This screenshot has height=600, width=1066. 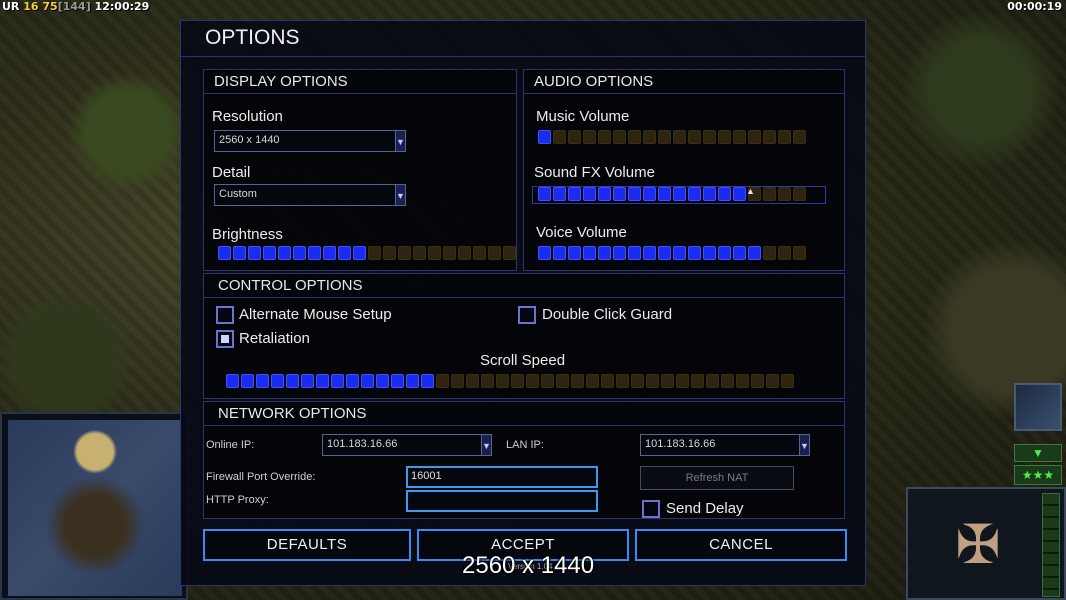 I want to click on refresh-nat-button: Refresh NAT, so click(x=717, y=478).